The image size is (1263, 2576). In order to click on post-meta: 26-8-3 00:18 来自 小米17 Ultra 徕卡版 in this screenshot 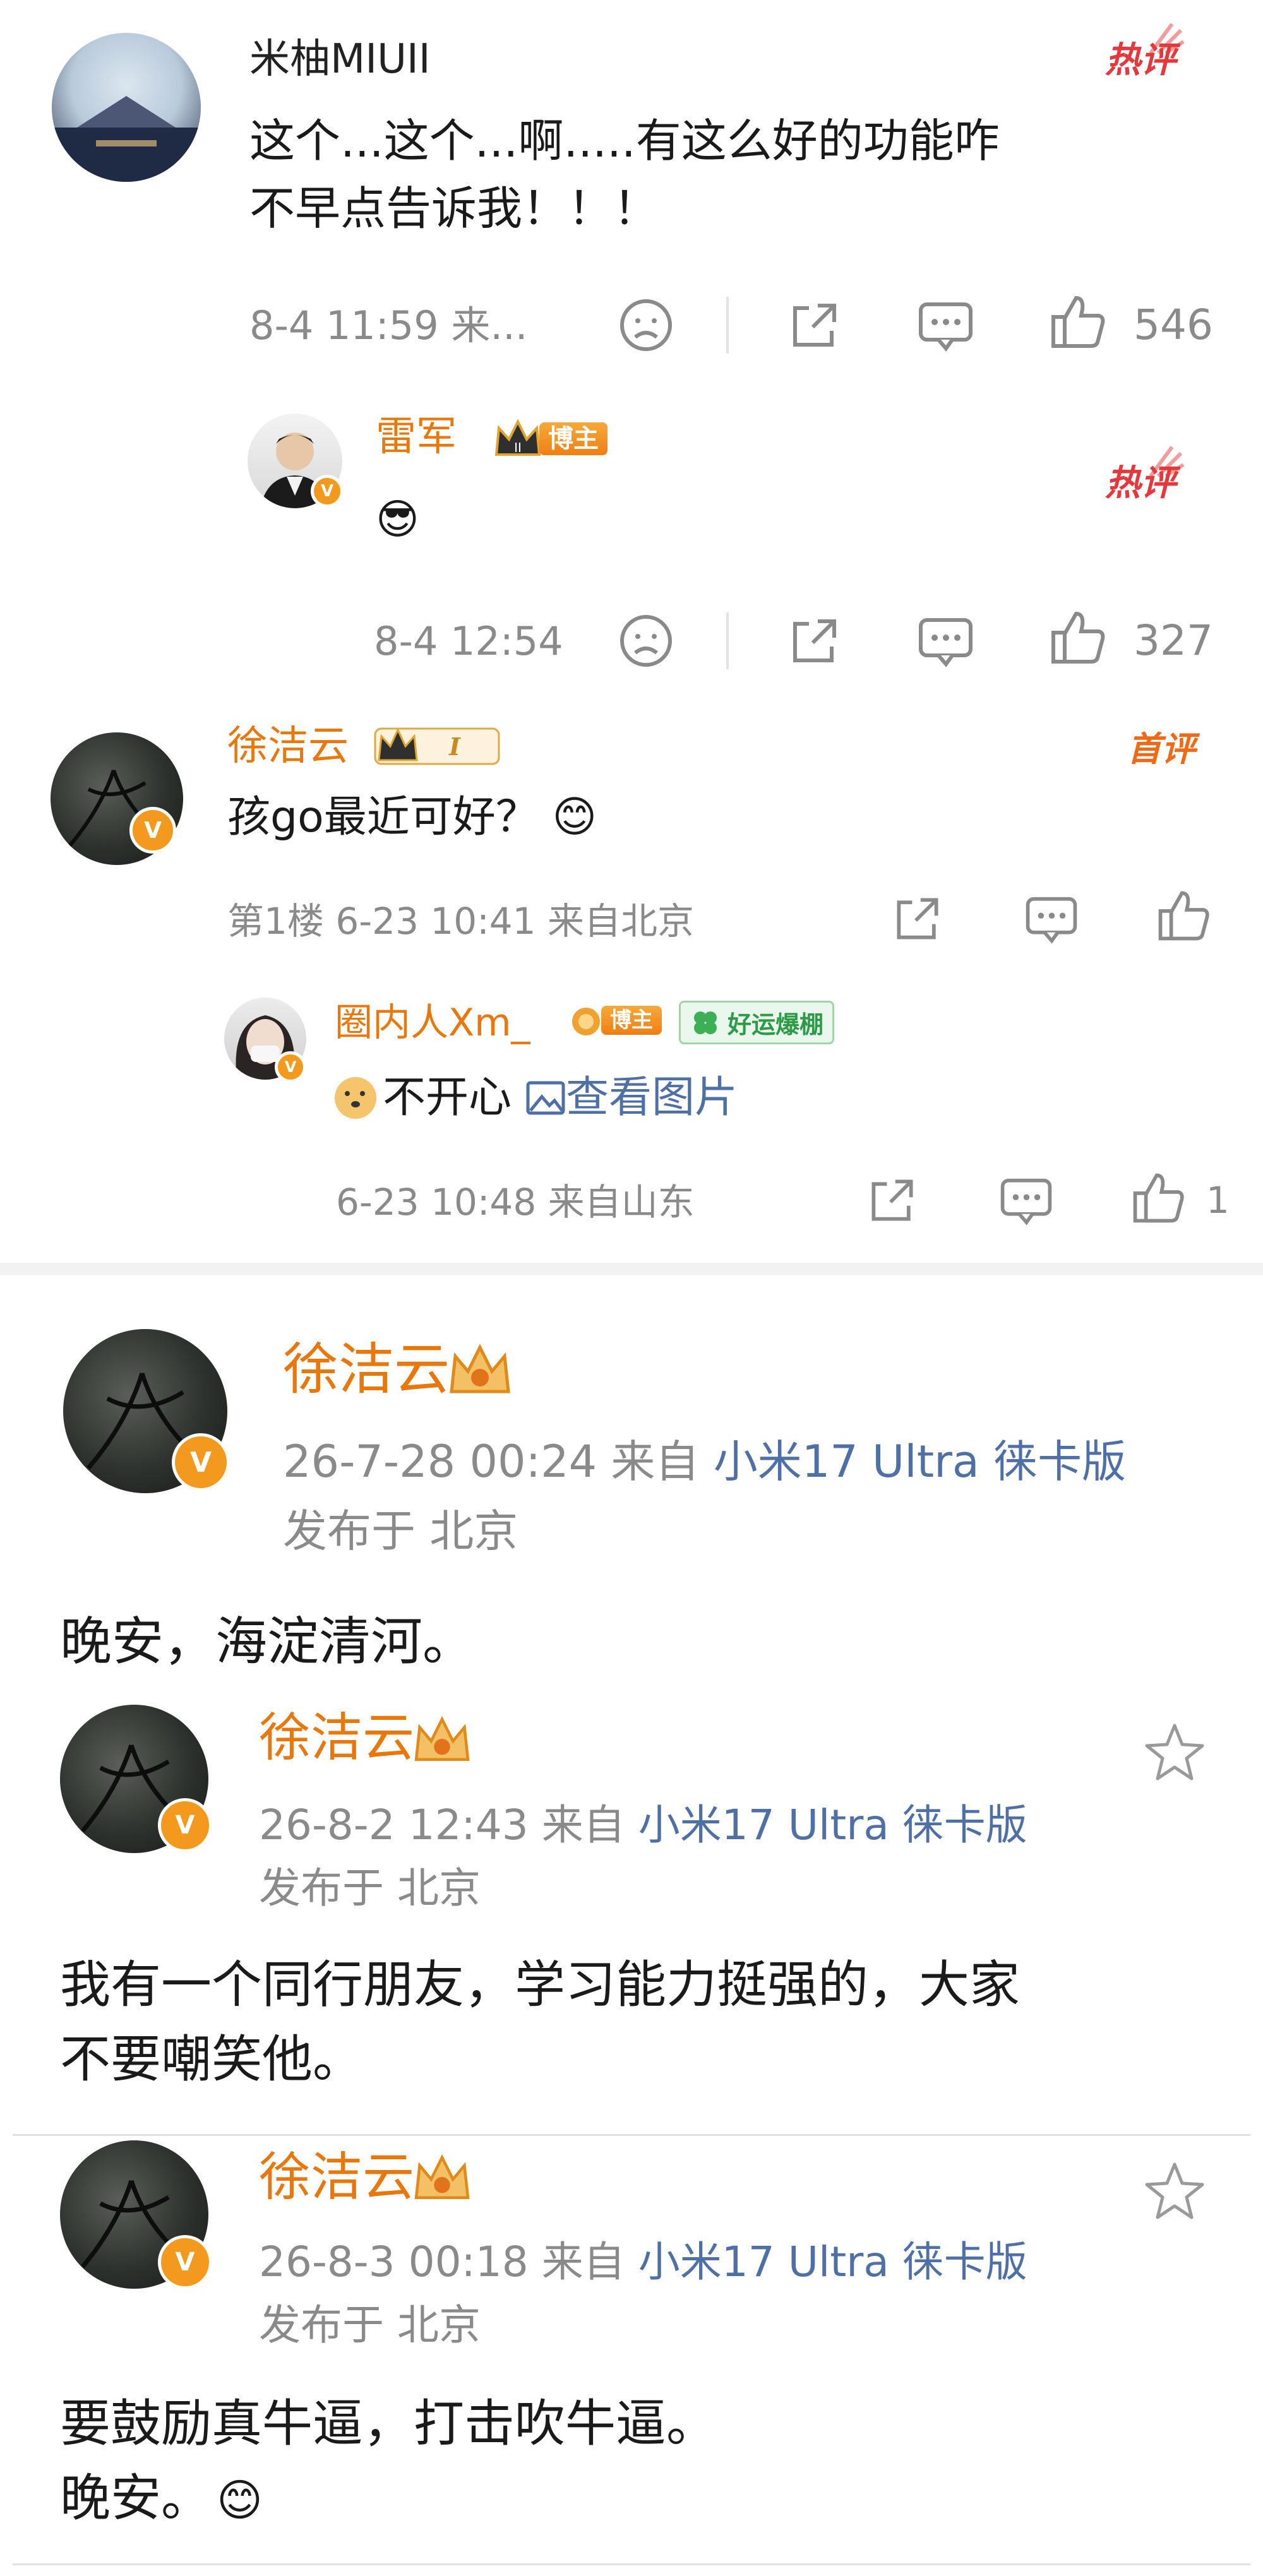, I will do `click(643, 2262)`.